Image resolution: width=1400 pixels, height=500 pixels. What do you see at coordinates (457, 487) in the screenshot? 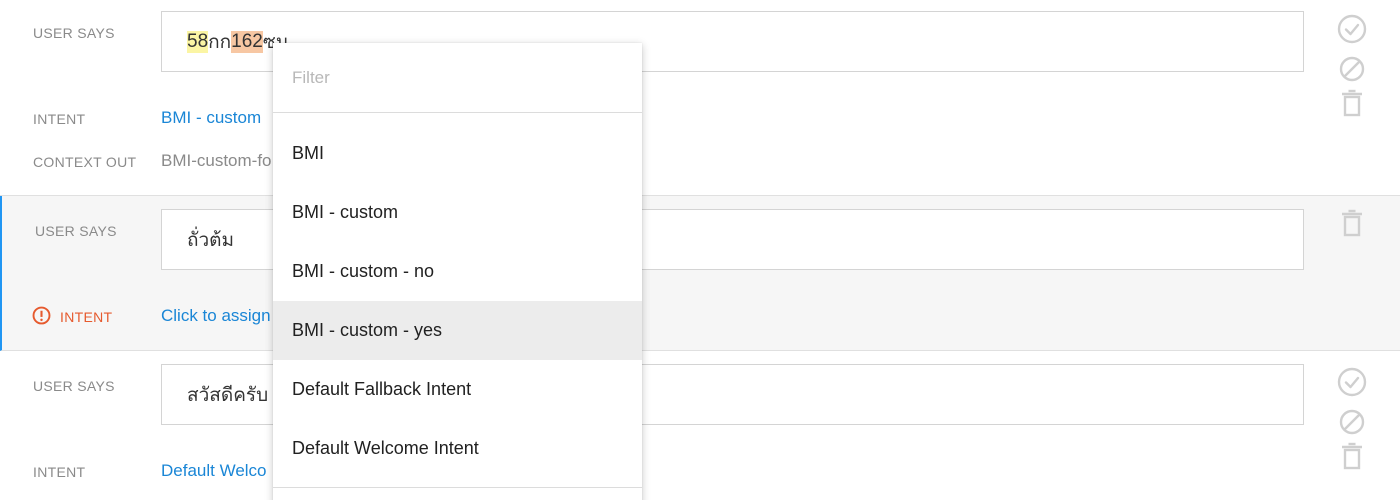
I see `dropdown-divider` at bounding box center [457, 487].